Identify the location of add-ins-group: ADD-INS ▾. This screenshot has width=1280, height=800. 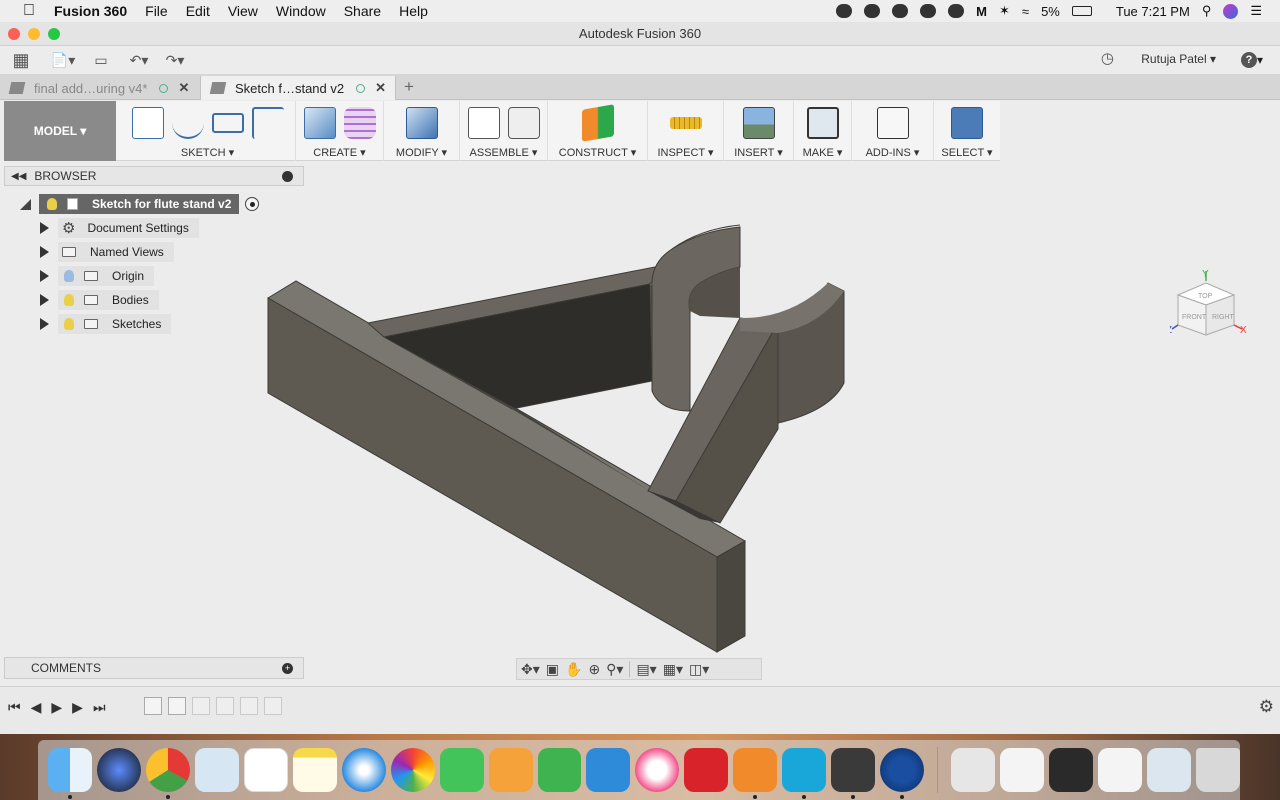
(893, 131).